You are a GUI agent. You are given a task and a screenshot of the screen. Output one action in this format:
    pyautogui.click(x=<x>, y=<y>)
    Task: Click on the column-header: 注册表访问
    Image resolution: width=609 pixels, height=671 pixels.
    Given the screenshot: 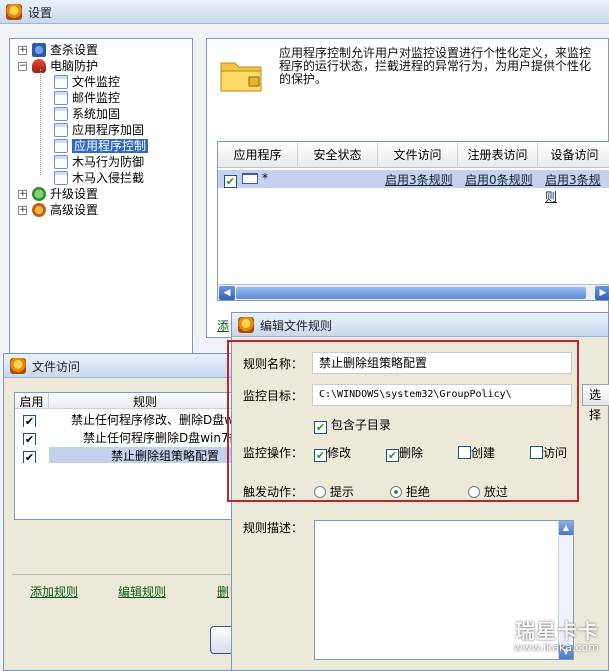 What is the action you would take?
    pyautogui.click(x=498, y=155)
    